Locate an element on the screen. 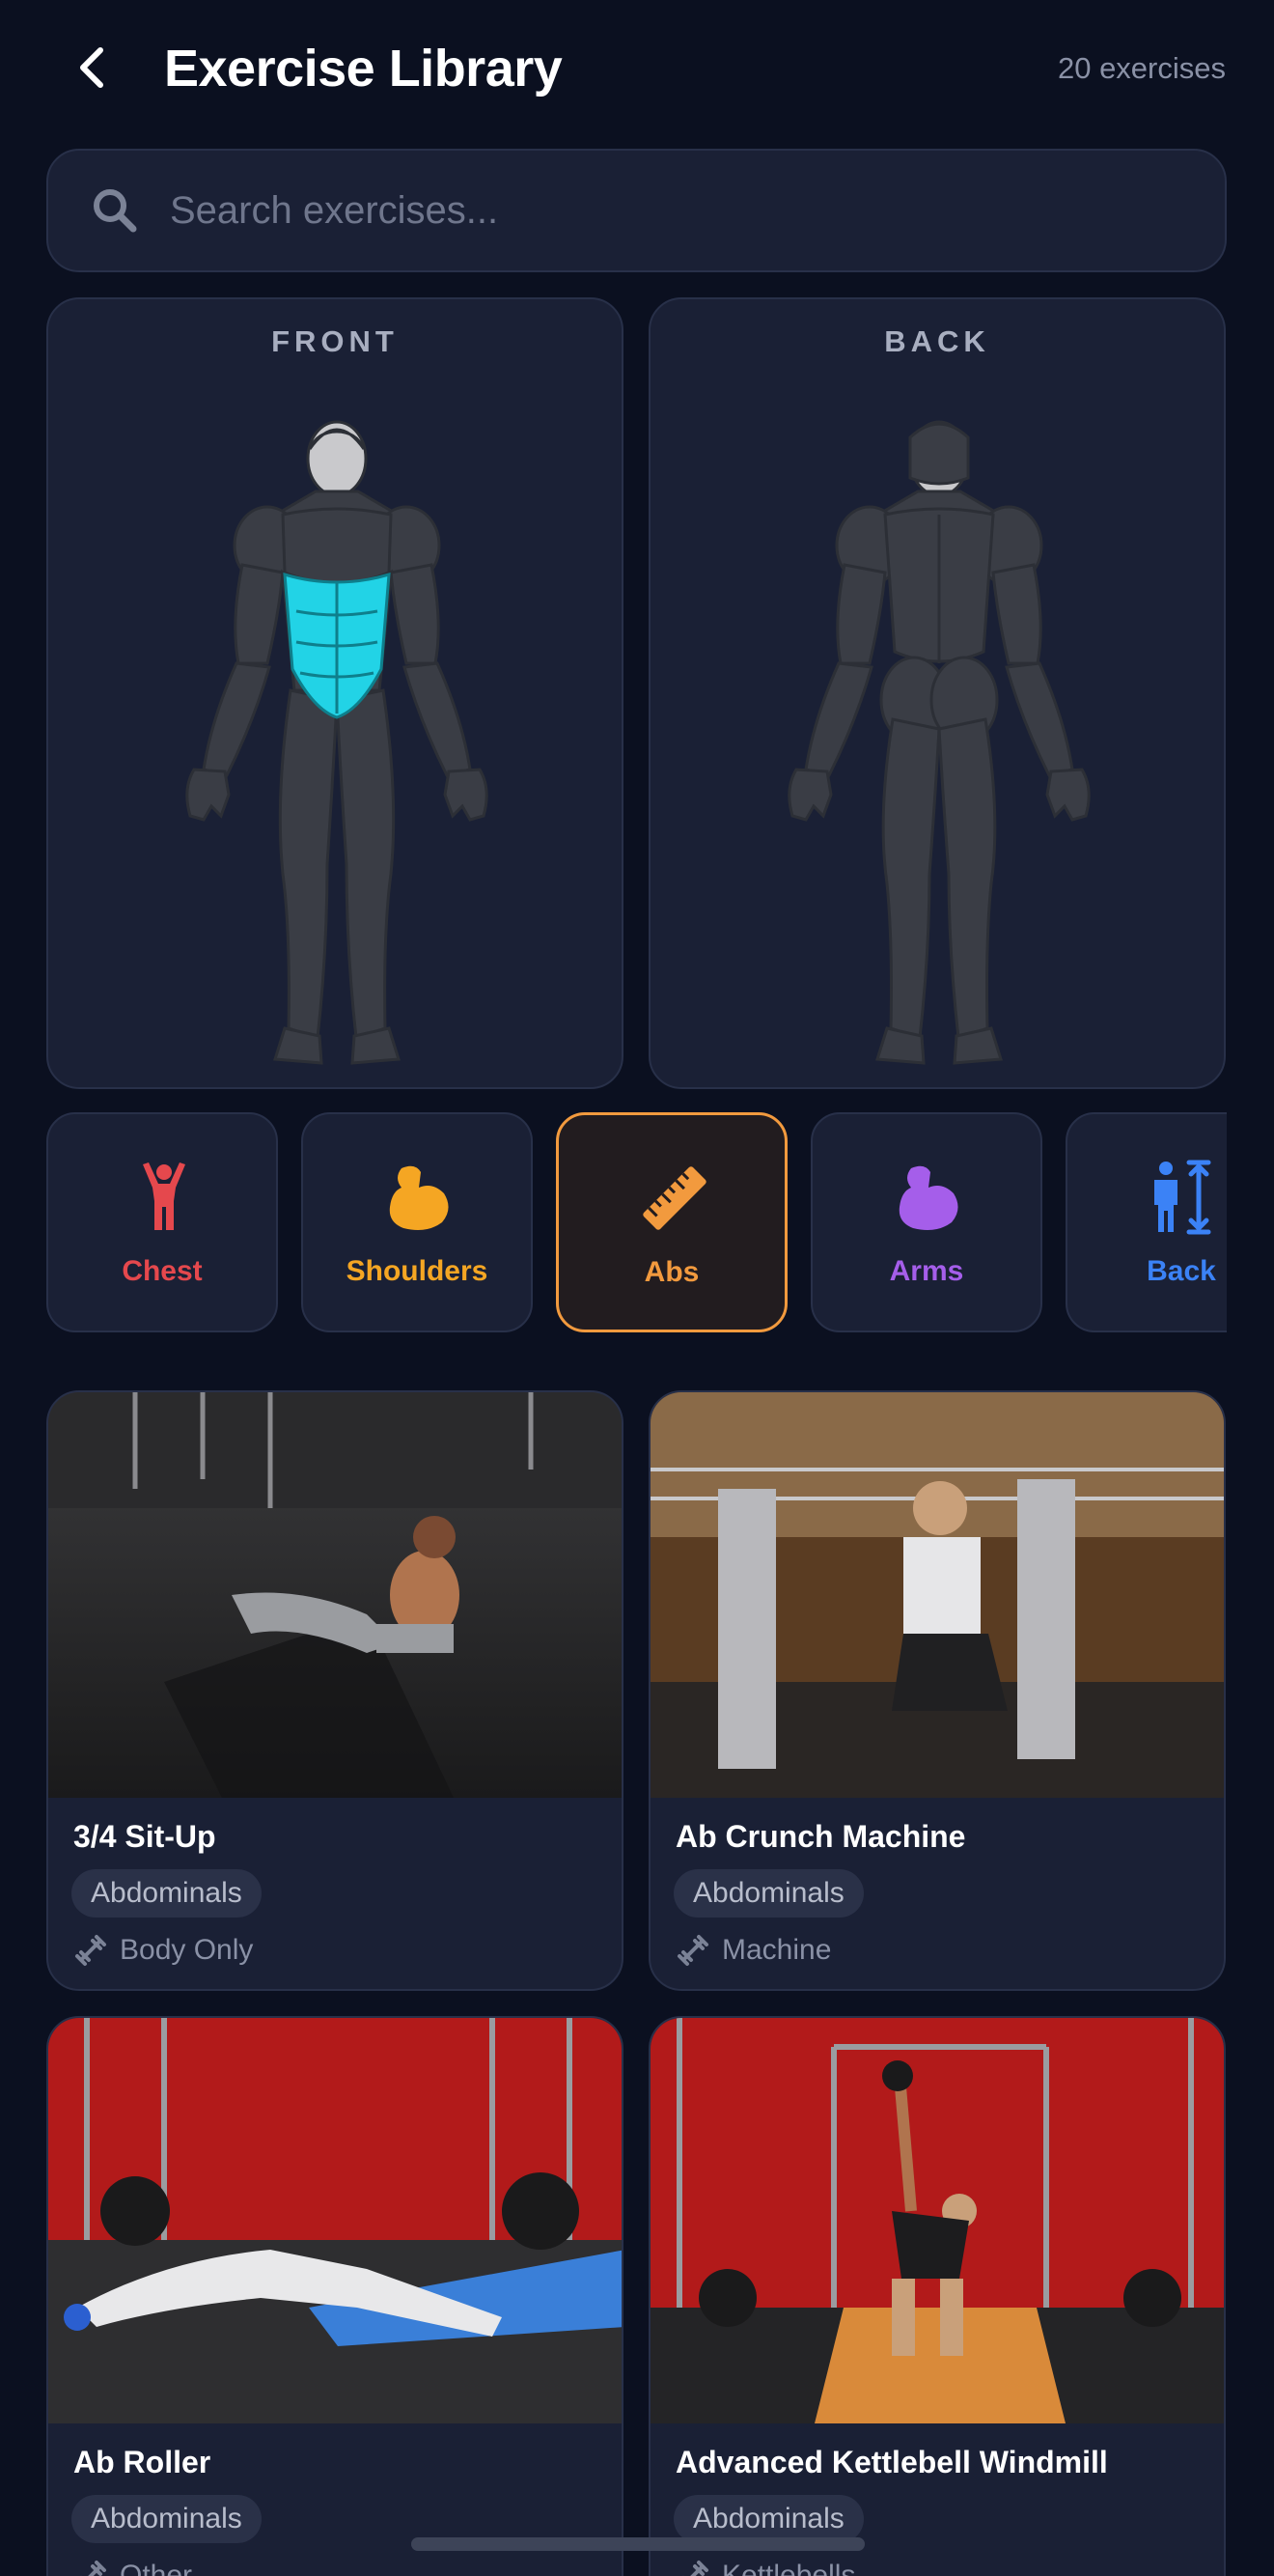 The width and height of the screenshot is (1274, 2576). back-button is located at coordinates (93, 68).